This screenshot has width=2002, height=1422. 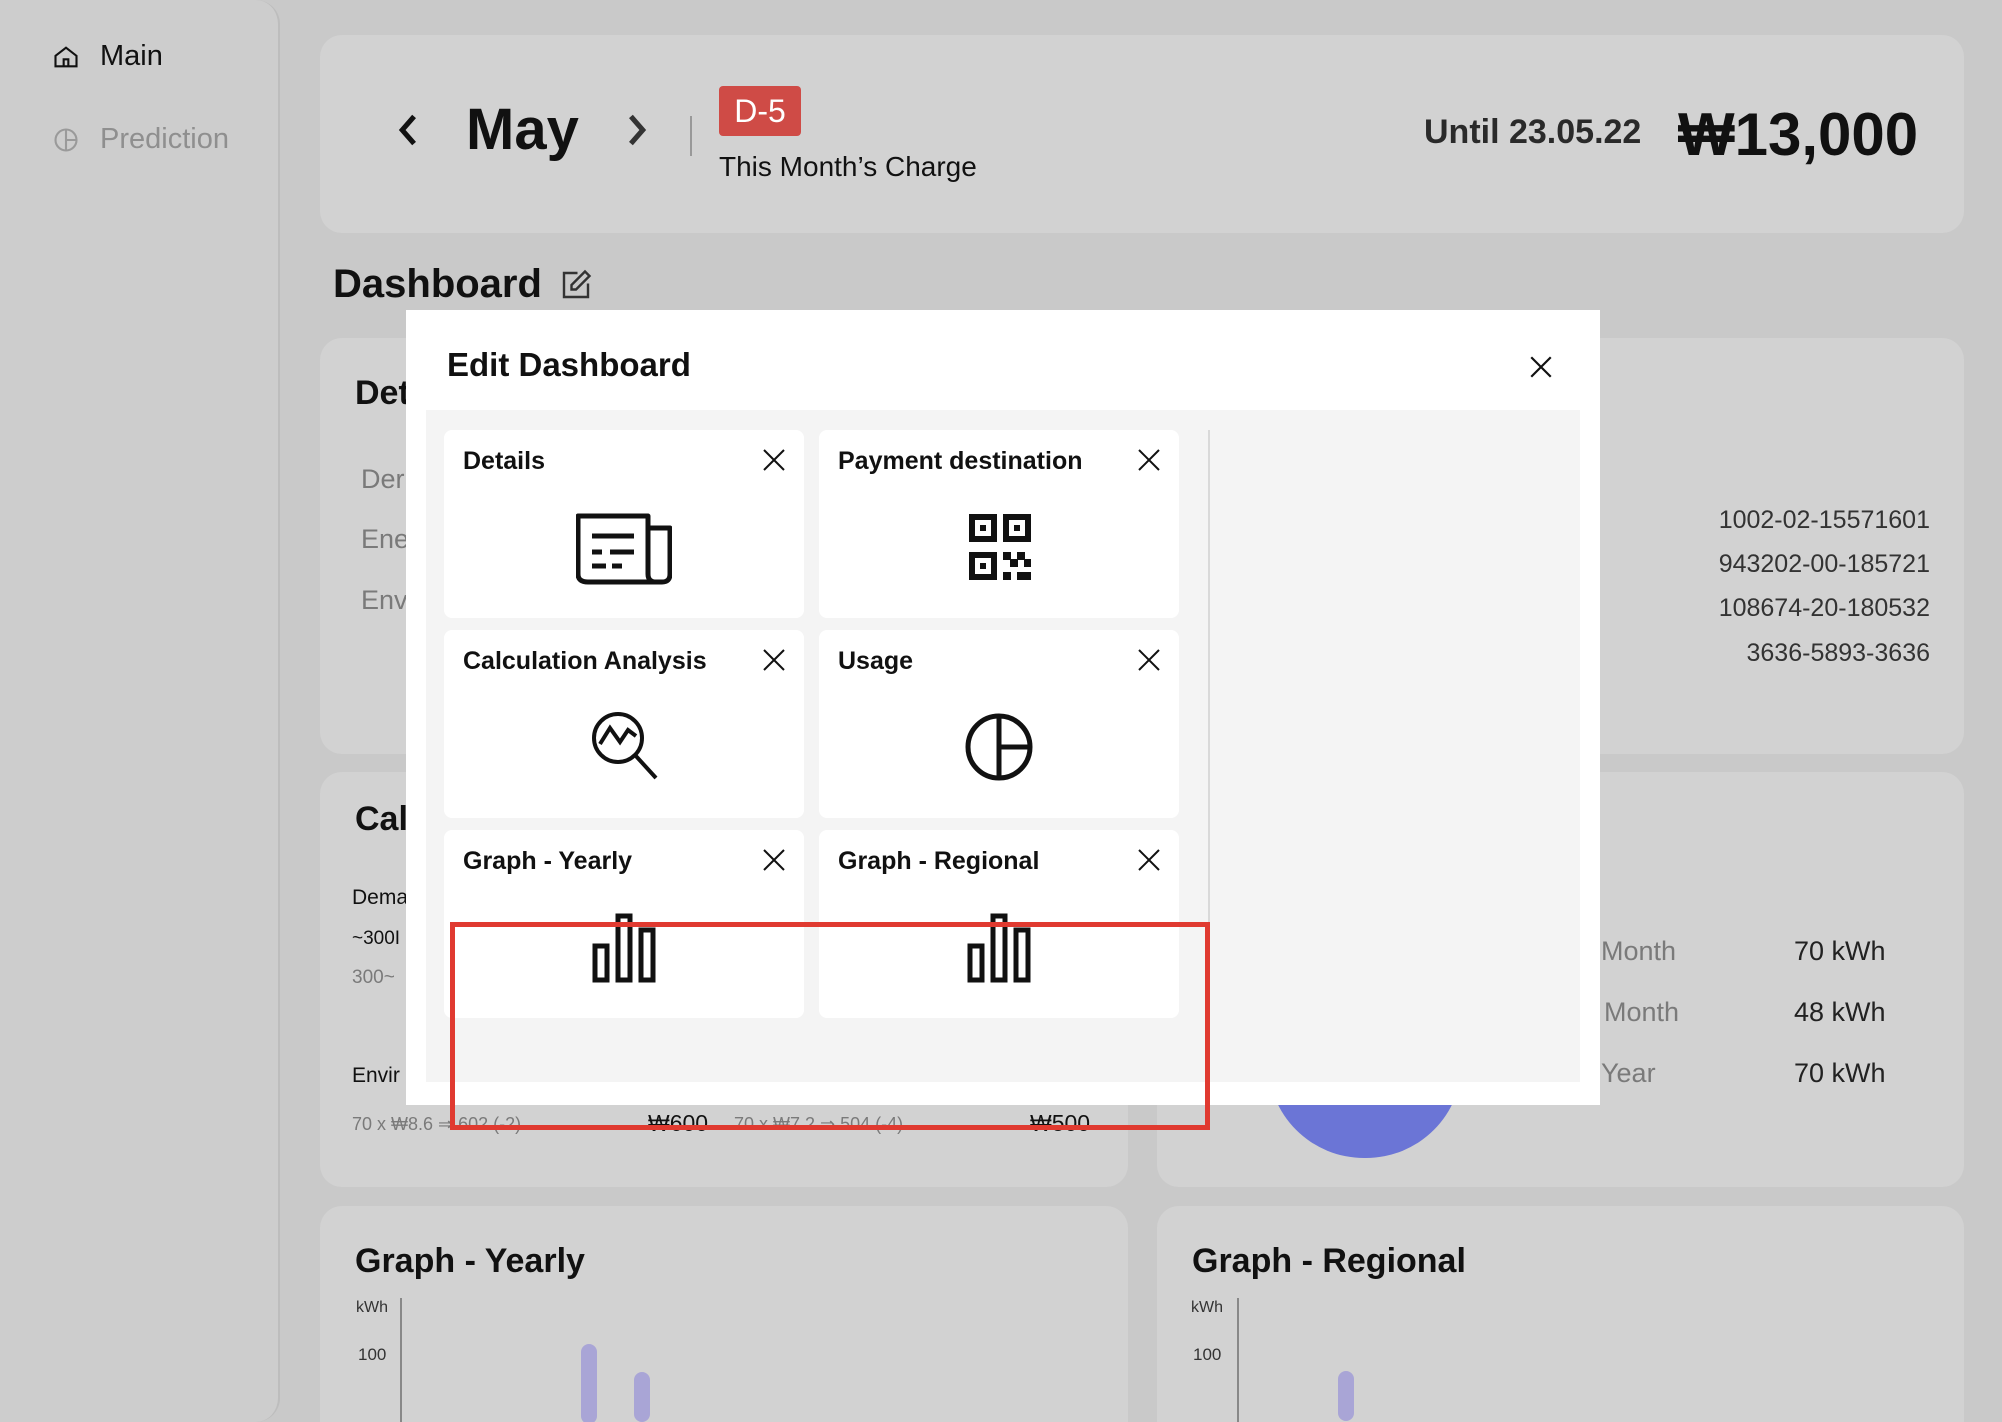 What do you see at coordinates (1329, 1261) in the screenshot?
I see `card-title: Graph - Regional` at bounding box center [1329, 1261].